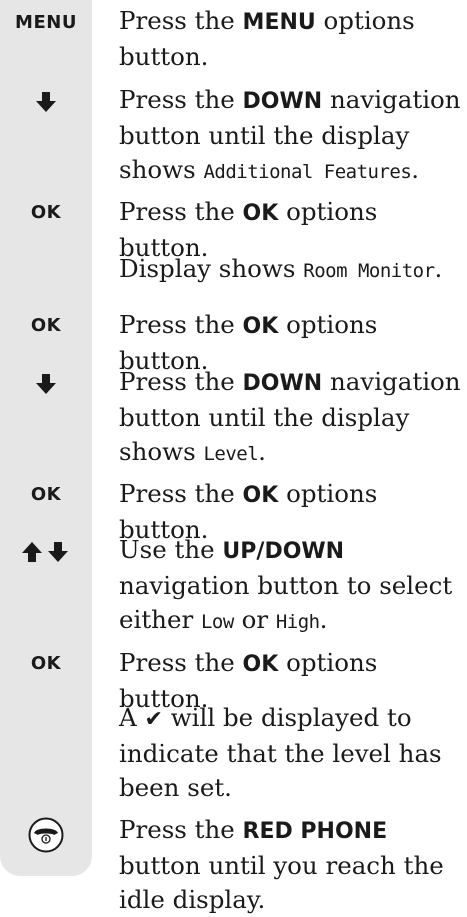  I want to click on red-phone-icon, so click(46, 835).